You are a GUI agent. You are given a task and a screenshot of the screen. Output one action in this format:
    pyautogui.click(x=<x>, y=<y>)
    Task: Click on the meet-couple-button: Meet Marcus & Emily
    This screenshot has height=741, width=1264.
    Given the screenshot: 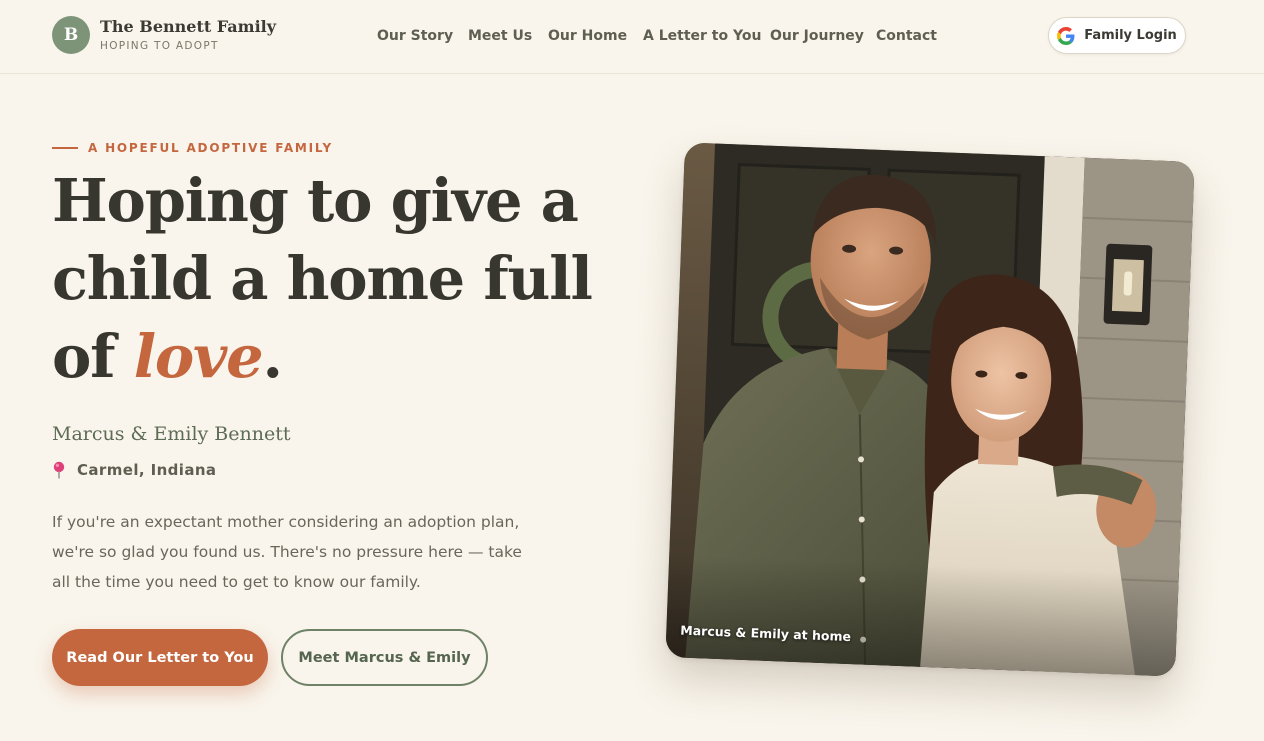 What is the action you would take?
    pyautogui.click(x=384, y=657)
    